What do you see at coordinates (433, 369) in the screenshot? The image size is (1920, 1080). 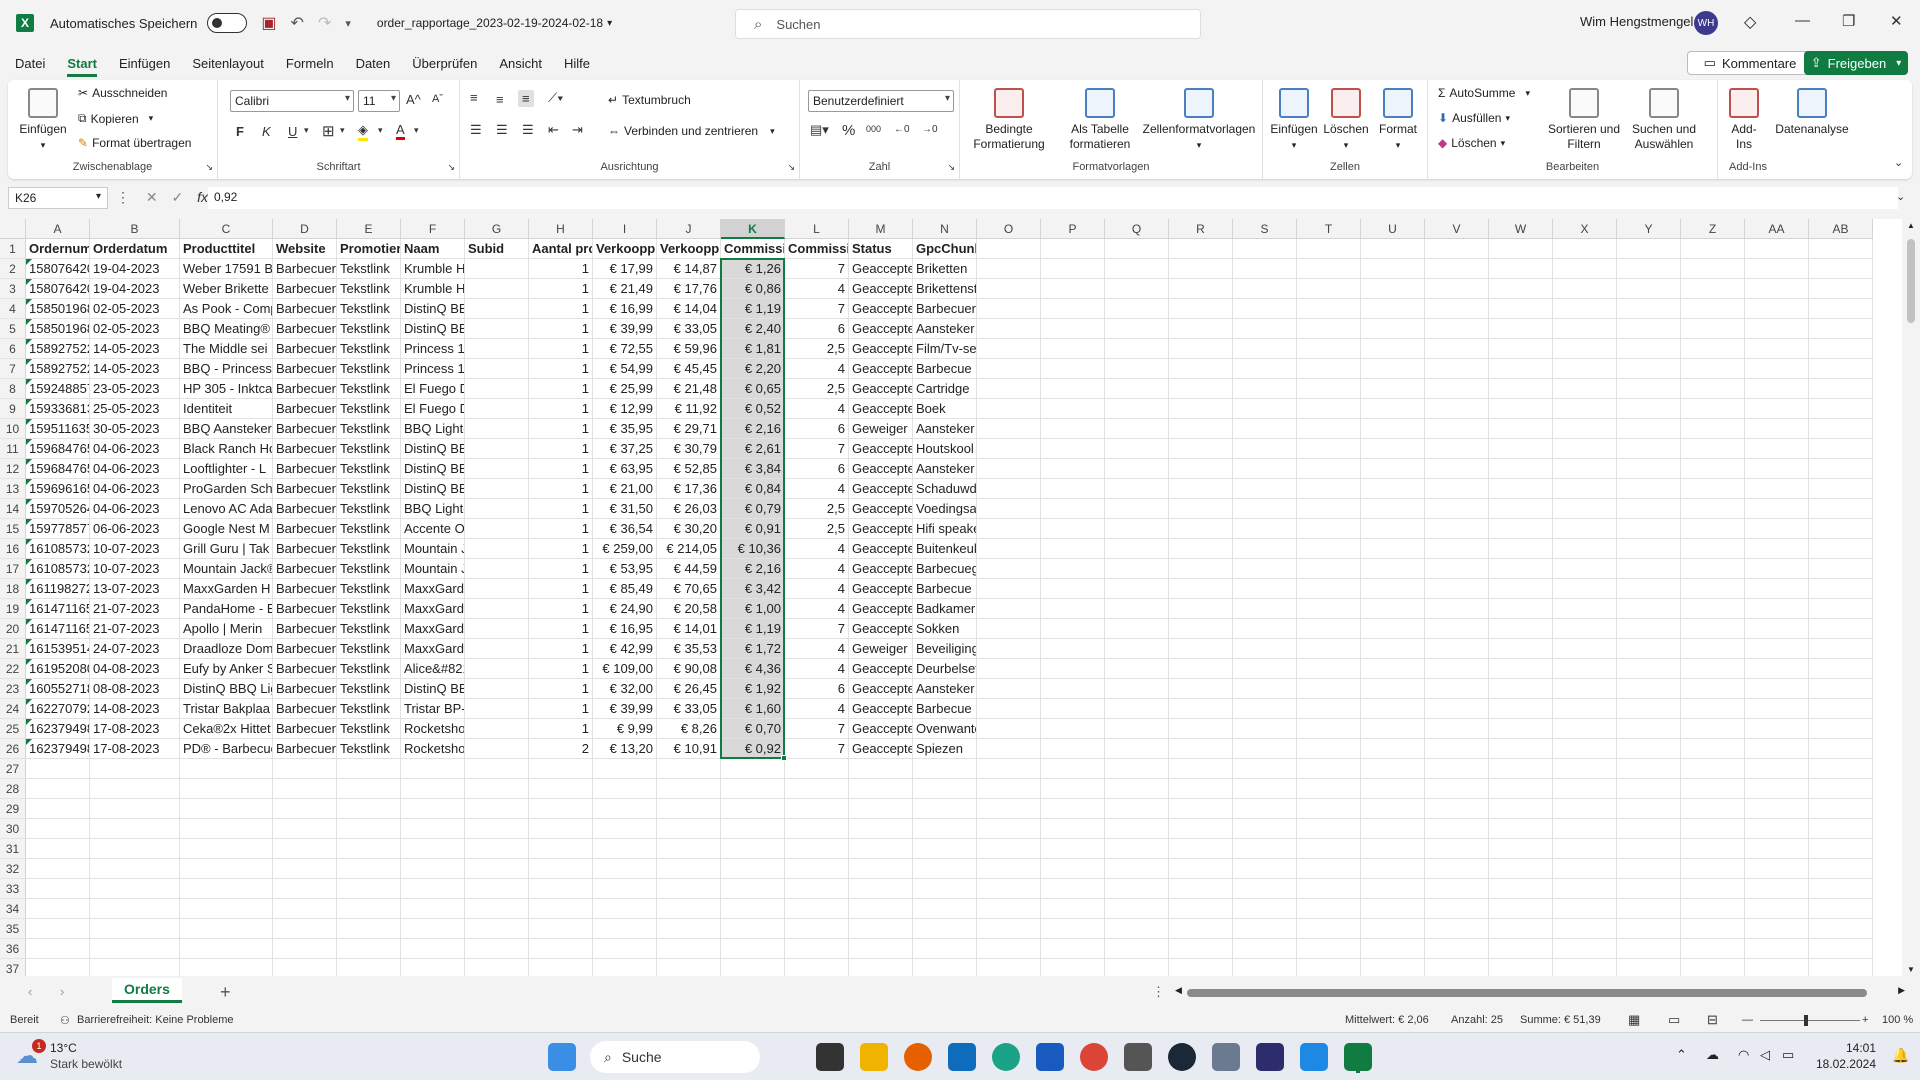 I see `table-cell: Princess 112252` at bounding box center [433, 369].